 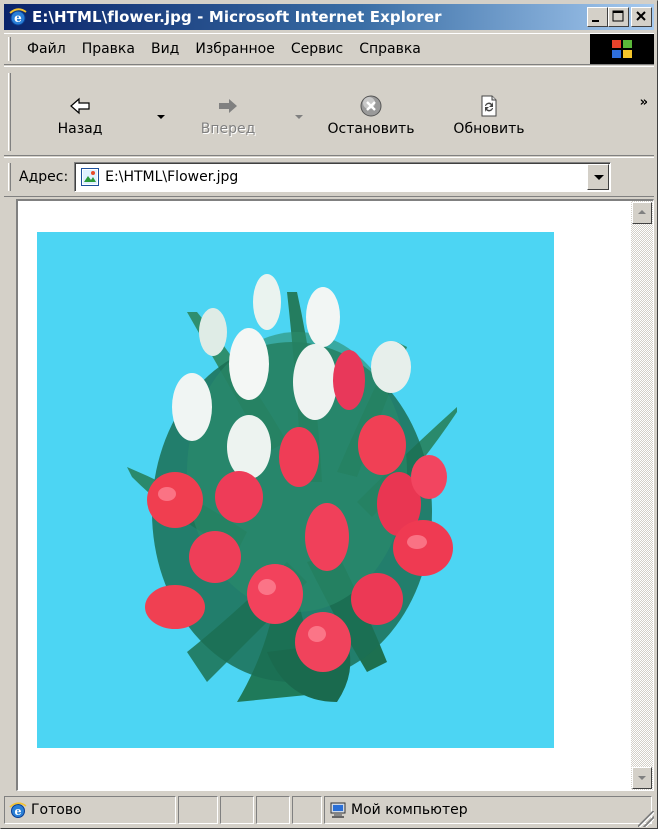 I want to click on image-file-icon, so click(x=90, y=177).